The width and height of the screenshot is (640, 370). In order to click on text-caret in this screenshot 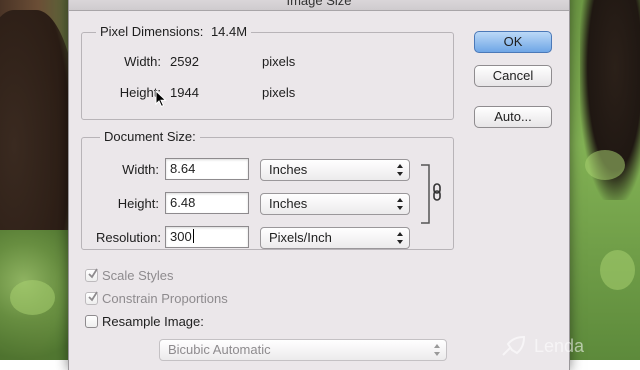, I will do `click(193, 236)`.